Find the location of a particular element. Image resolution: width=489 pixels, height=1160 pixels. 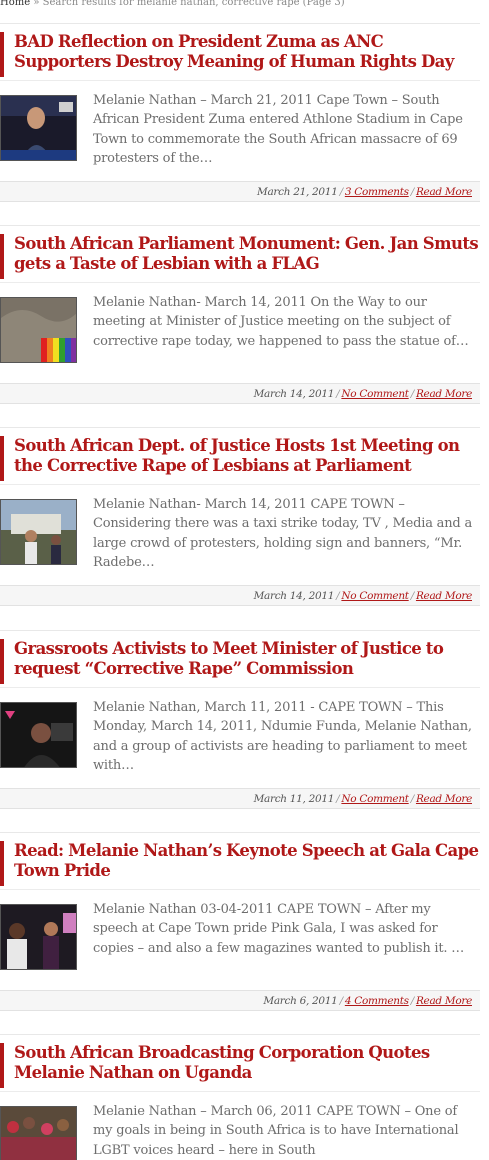

post-date: March 11, 2011 is located at coordinates (294, 799).